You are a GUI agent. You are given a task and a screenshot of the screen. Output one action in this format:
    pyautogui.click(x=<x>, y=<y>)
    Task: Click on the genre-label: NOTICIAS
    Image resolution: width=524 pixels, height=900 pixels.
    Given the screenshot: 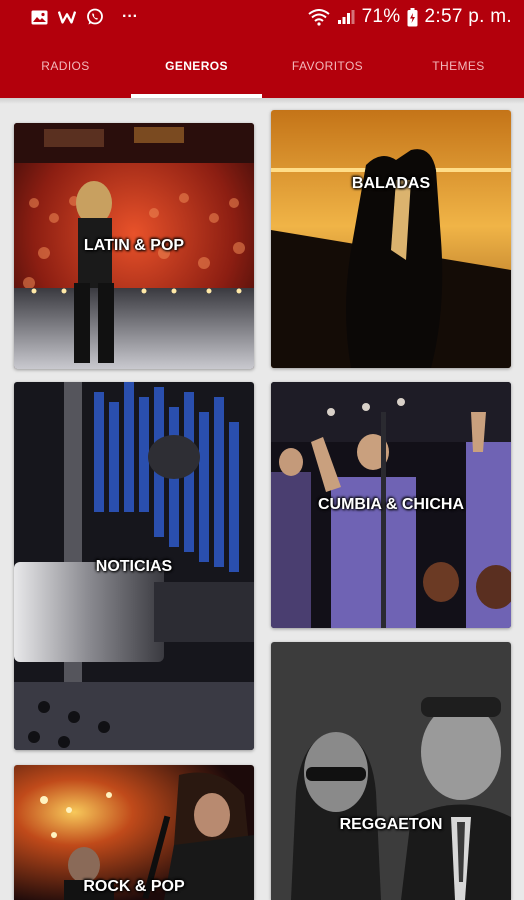 What is the action you would take?
    pyautogui.click(x=134, y=566)
    